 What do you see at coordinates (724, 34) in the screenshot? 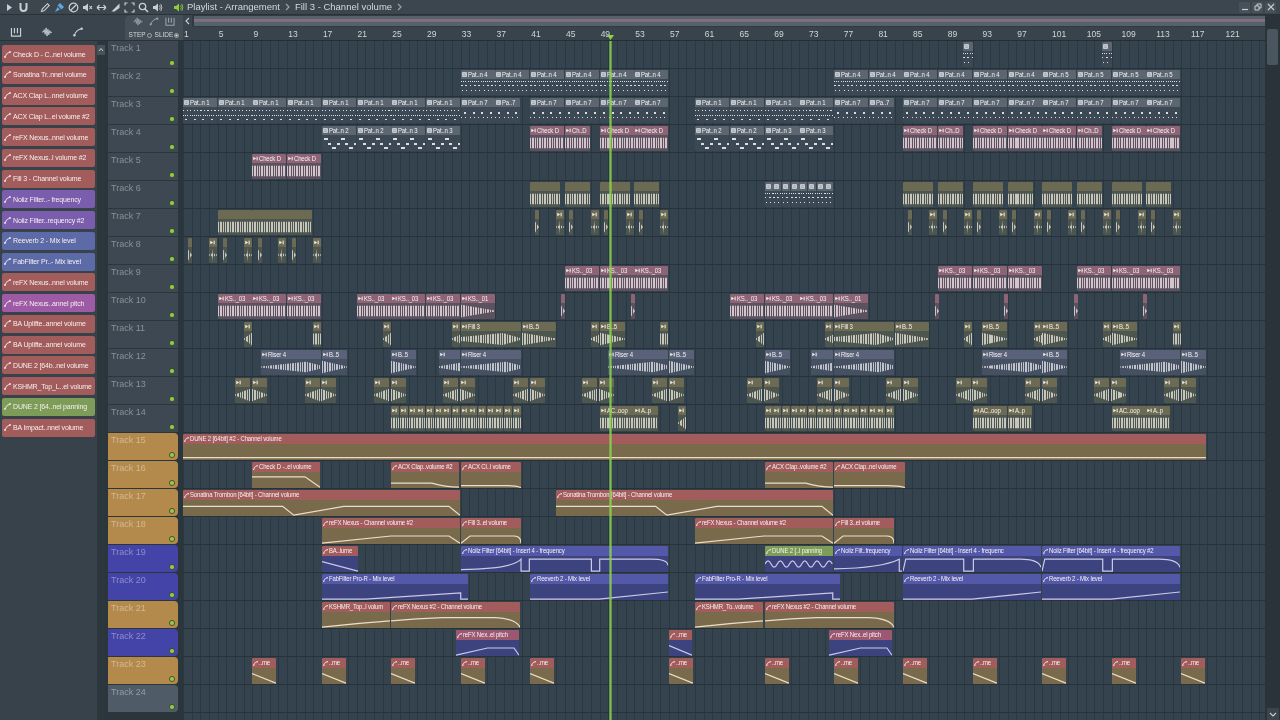
I see `timeline-ruler: 1 5 9 13 17 21 25 29 33 37 41 45 49 53 57 61 65 69 73 77 81 85 89 93 97 101 105 109 113 117 121` at bounding box center [724, 34].